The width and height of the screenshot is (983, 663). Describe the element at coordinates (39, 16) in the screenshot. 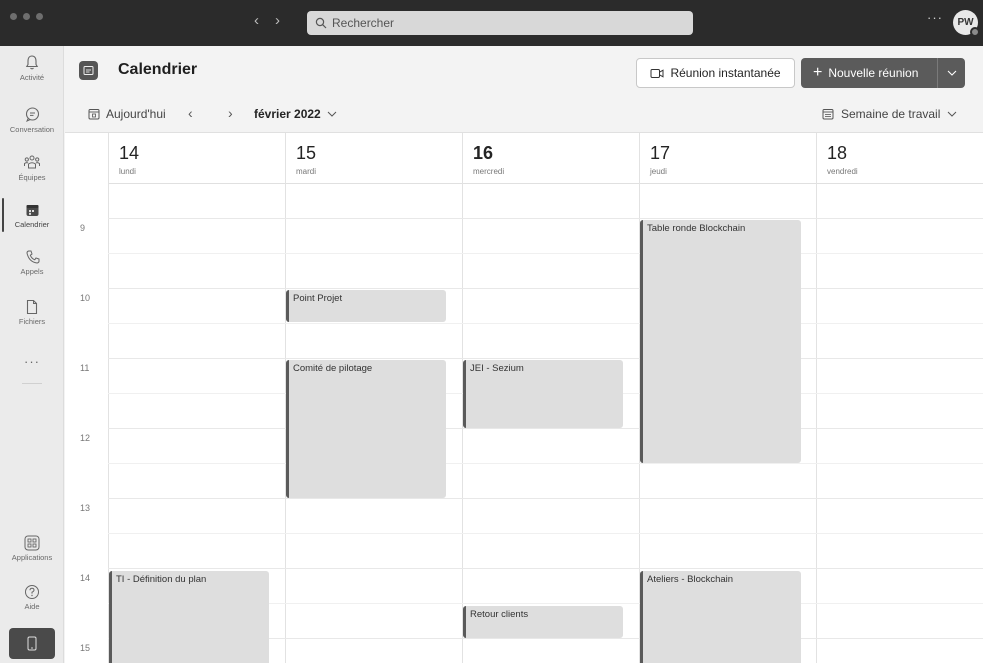

I see `maximize-window-button` at that location.